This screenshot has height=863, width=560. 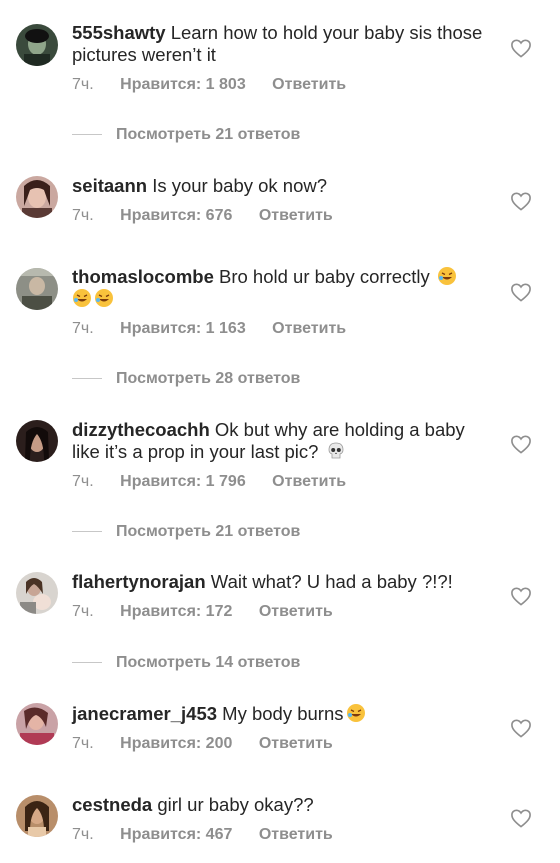 I want to click on comment-meta: 7ч. Нравится: 200 Ответить, so click(x=282, y=744).